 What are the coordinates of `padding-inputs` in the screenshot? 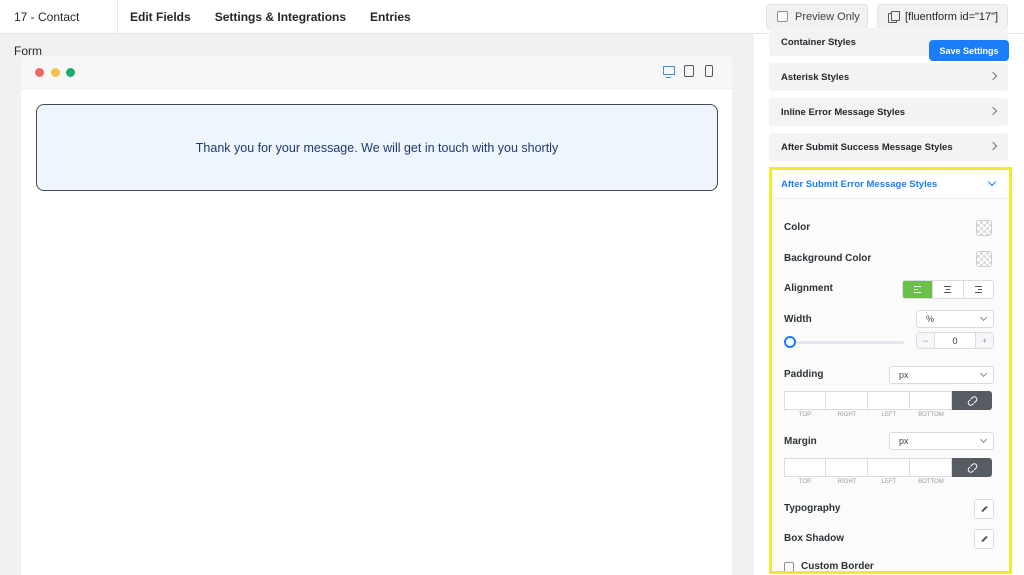 It's located at (888, 400).